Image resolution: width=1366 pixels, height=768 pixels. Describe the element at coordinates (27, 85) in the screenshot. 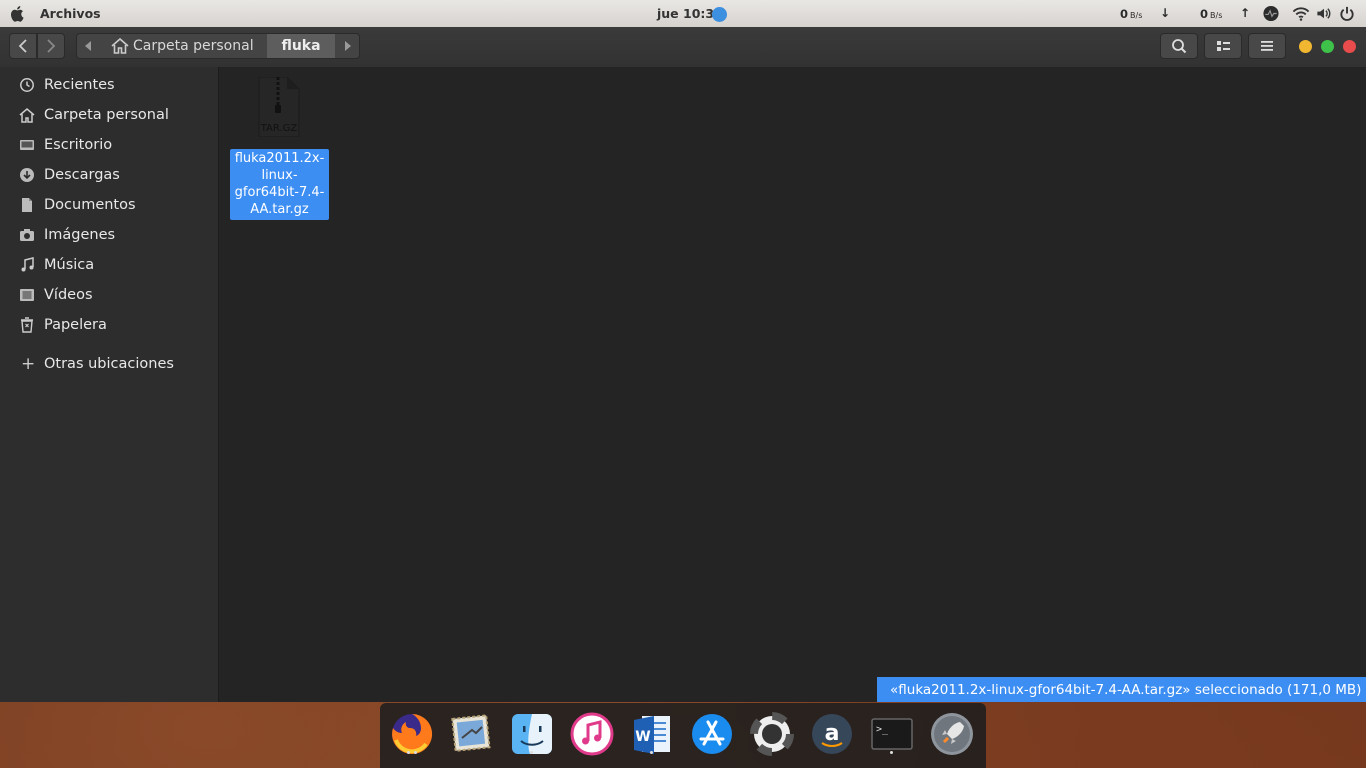

I see `clock-icon` at that location.